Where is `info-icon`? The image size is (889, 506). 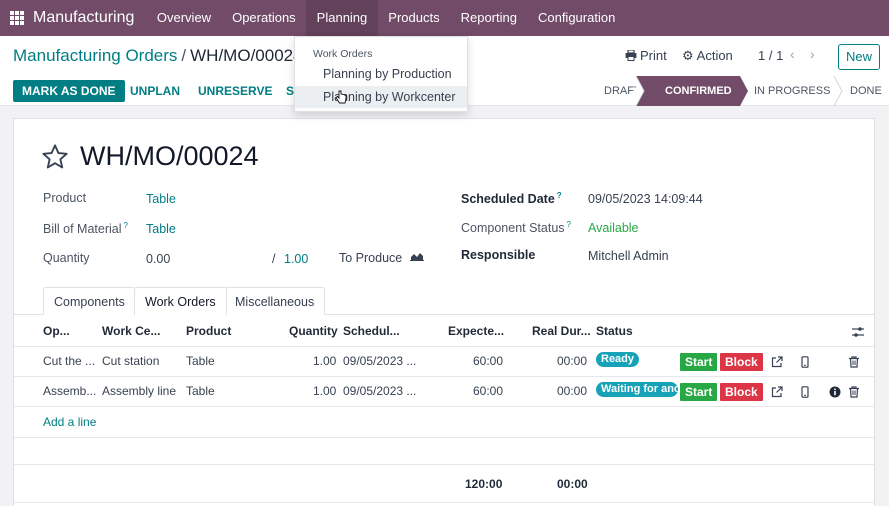
info-icon is located at coordinates (835, 392).